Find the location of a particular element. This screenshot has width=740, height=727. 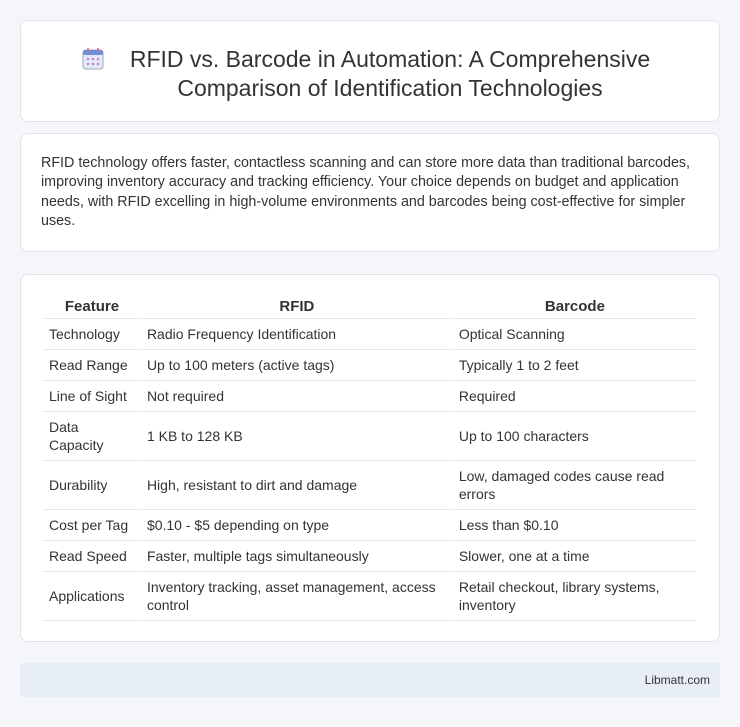

feature-cell: Line of Sight is located at coordinates (92, 396).